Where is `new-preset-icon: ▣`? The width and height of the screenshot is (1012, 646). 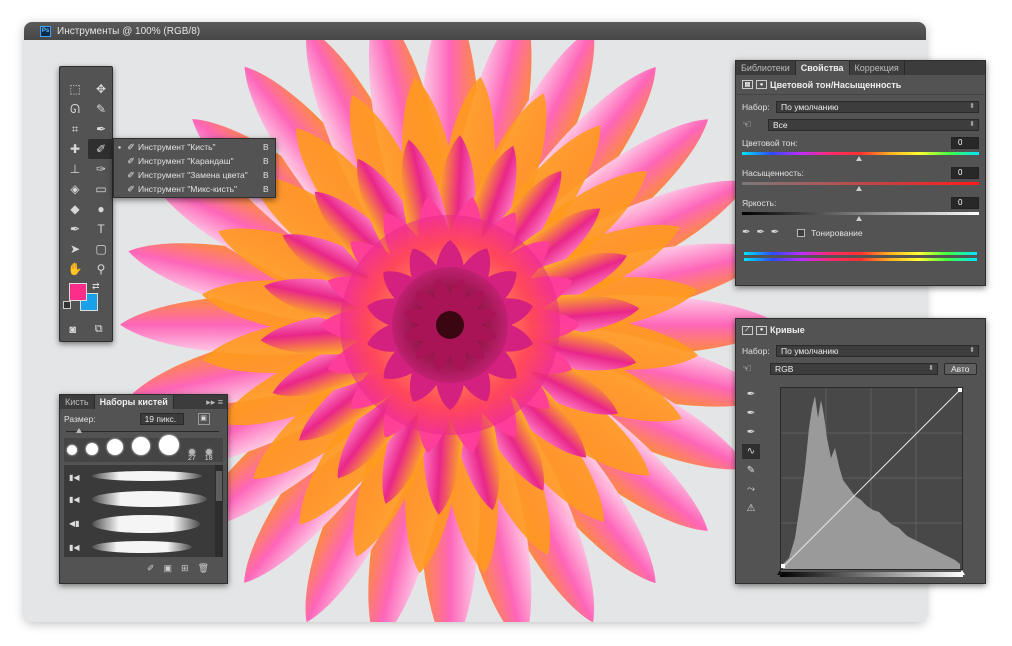
new-preset-icon: ▣ is located at coordinates (203, 419).